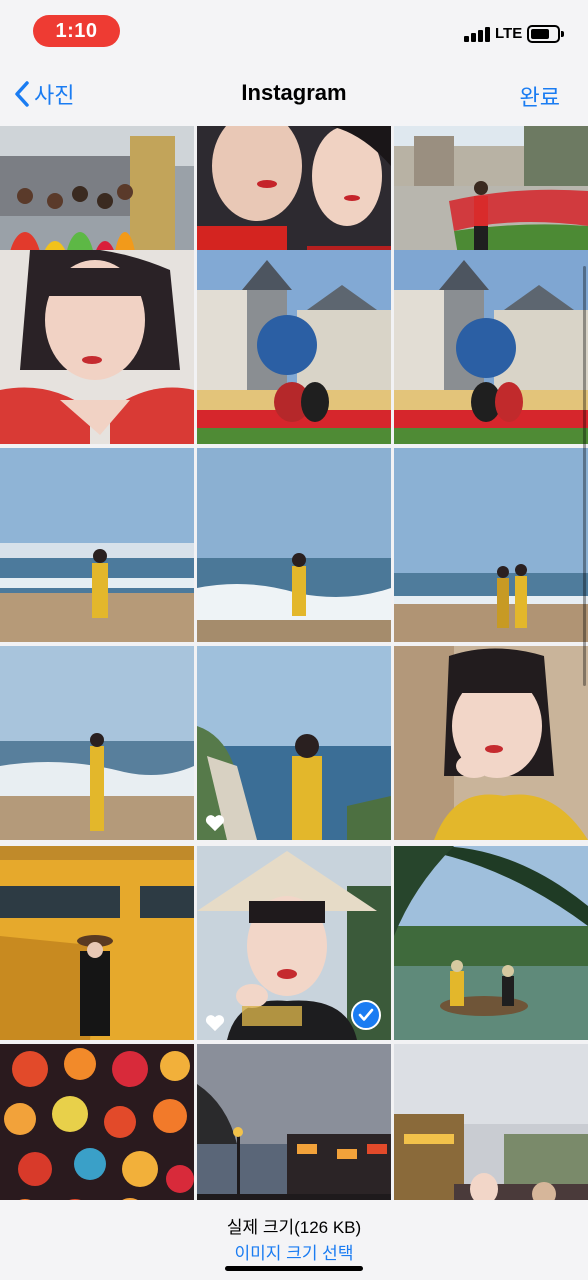 This screenshot has width=588, height=1280. I want to click on photo-girl-hand-on-chin, so click(491, 743).